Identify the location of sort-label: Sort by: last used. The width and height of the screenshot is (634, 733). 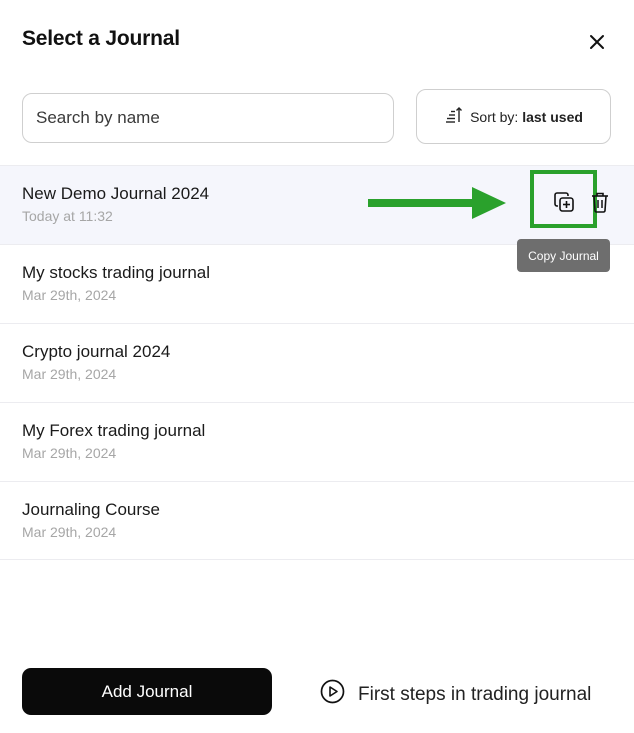
(526, 117).